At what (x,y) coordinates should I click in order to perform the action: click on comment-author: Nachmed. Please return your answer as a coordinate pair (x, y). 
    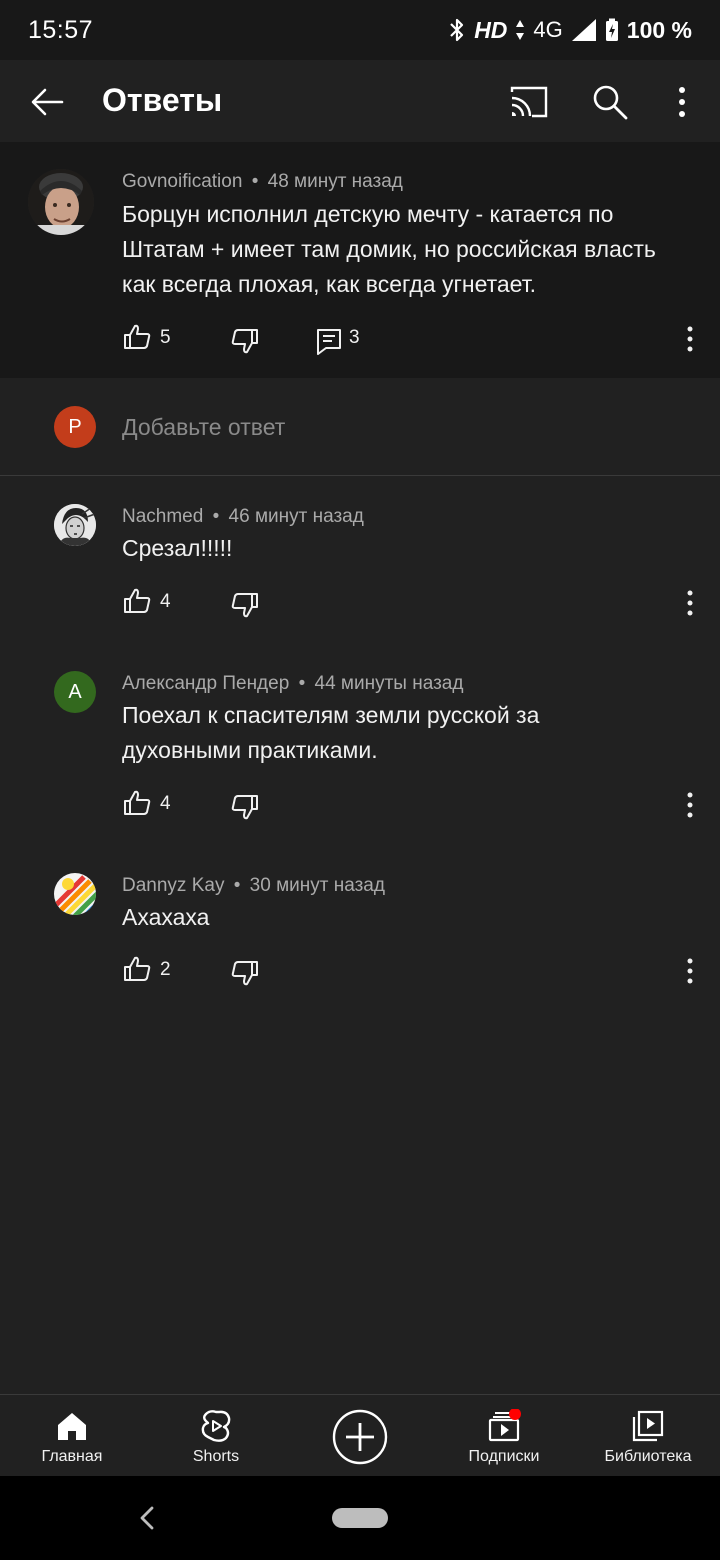
    Looking at the image, I should click on (162, 516).